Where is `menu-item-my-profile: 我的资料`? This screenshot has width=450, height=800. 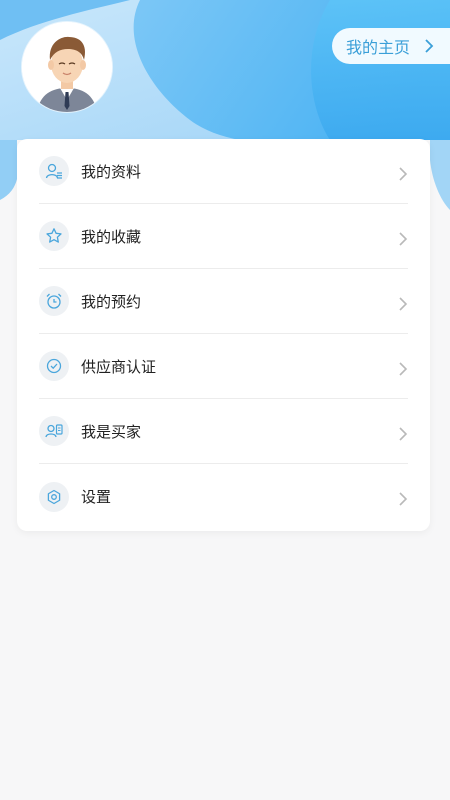
menu-item-my-profile: 我的资料 is located at coordinates (223, 171).